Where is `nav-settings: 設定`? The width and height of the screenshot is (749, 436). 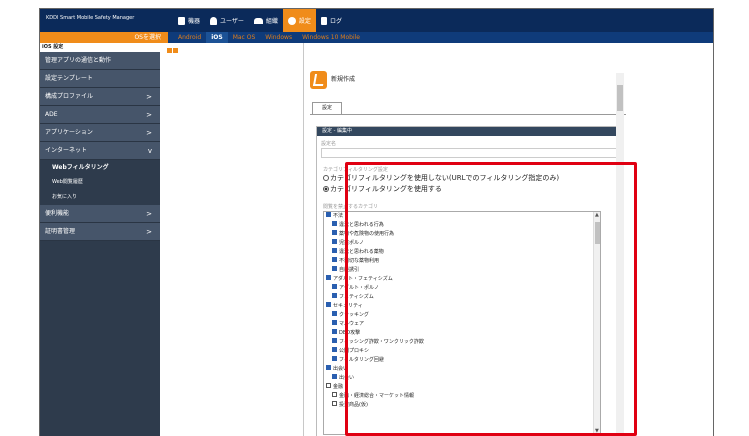
nav-settings: 設定 is located at coordinates (299, 20).